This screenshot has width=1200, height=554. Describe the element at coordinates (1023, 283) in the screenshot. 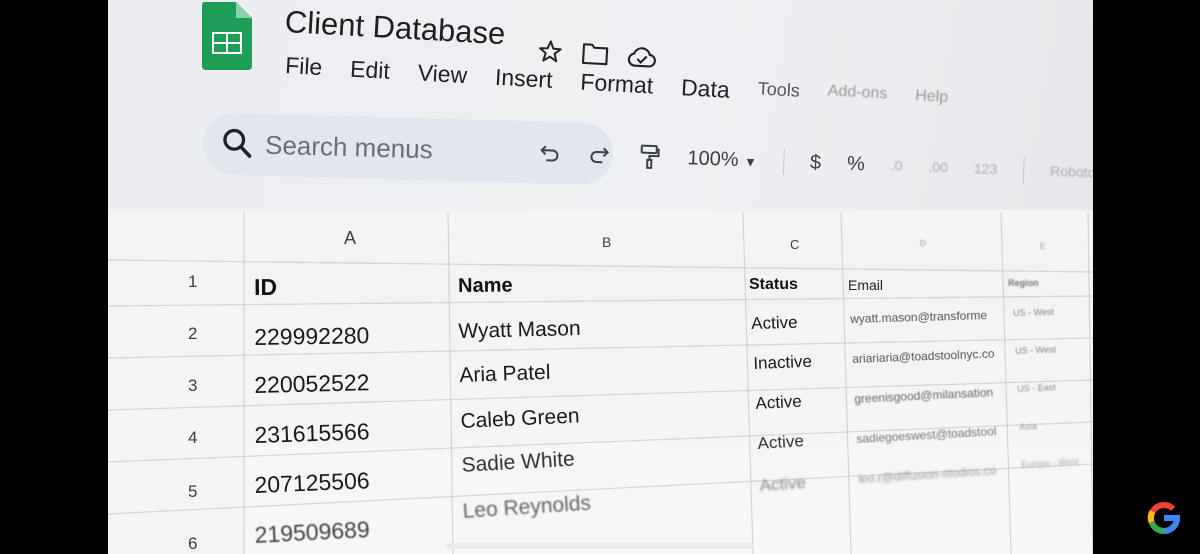

I see `header-cell-region: Region` at that location.